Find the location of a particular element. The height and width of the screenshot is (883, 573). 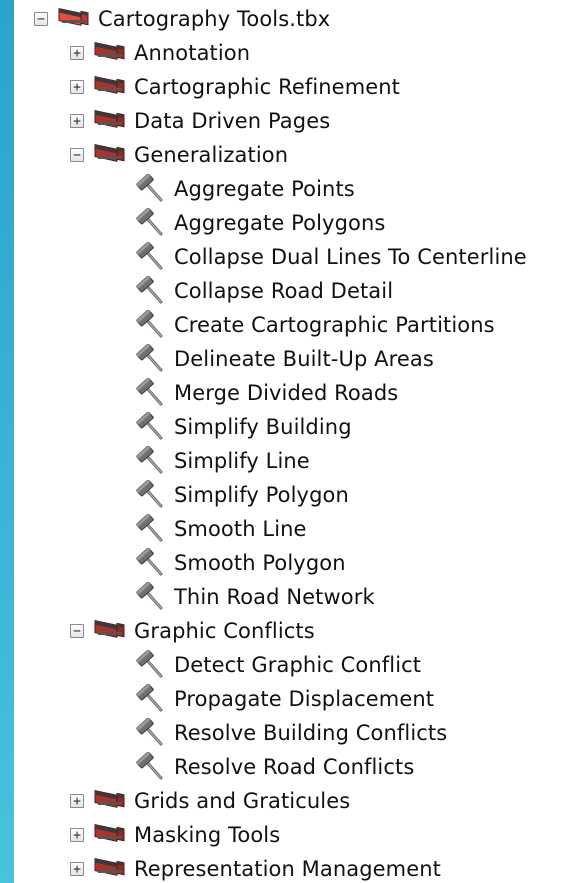

tool-item: Resolve Road Conflicts is located at coordinates (275, 767).